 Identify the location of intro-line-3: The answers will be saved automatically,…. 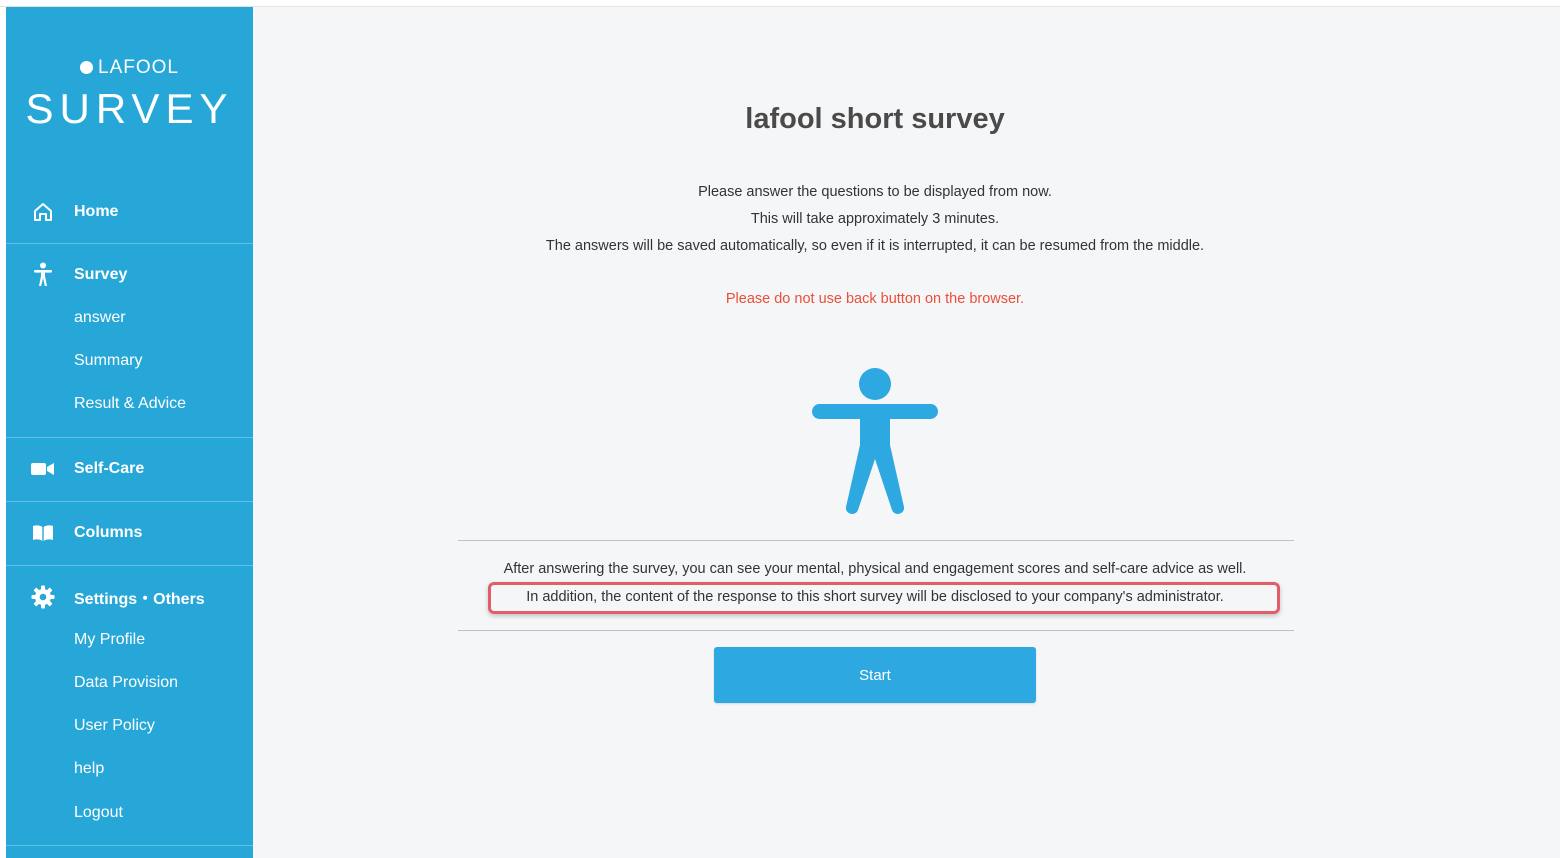
(875, 246).